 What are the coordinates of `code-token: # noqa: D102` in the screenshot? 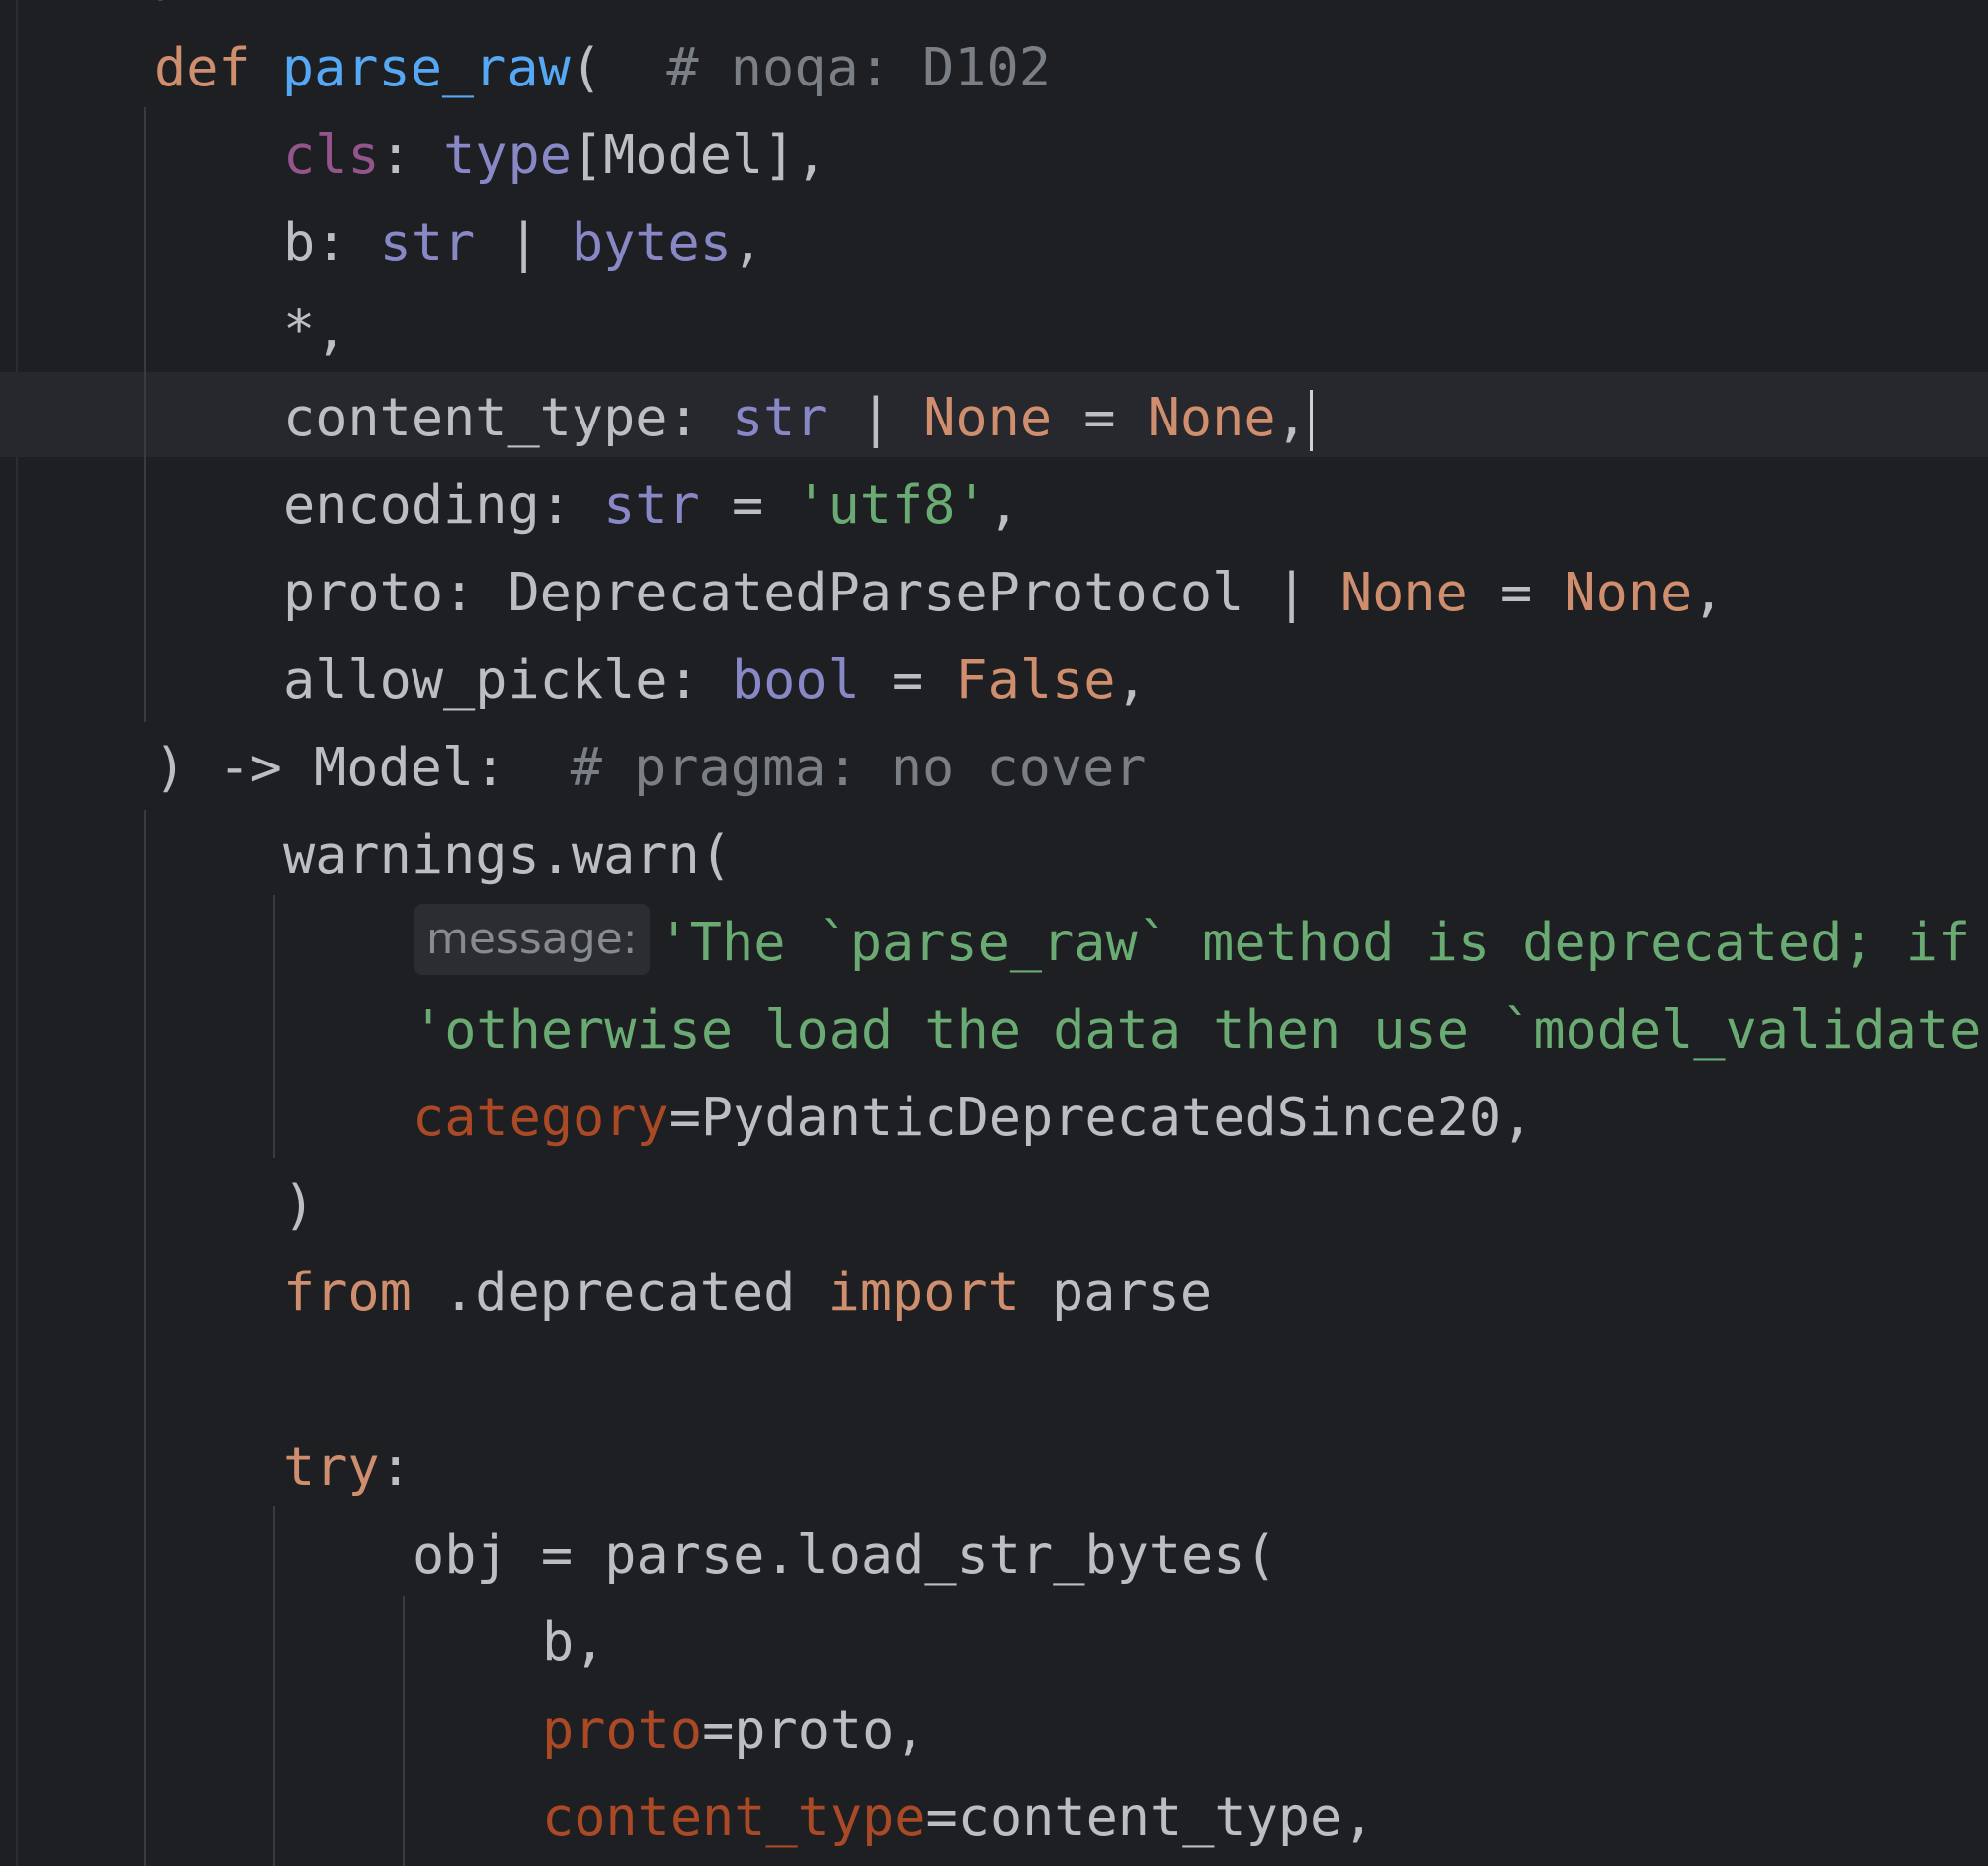 It's located at (858, 67).